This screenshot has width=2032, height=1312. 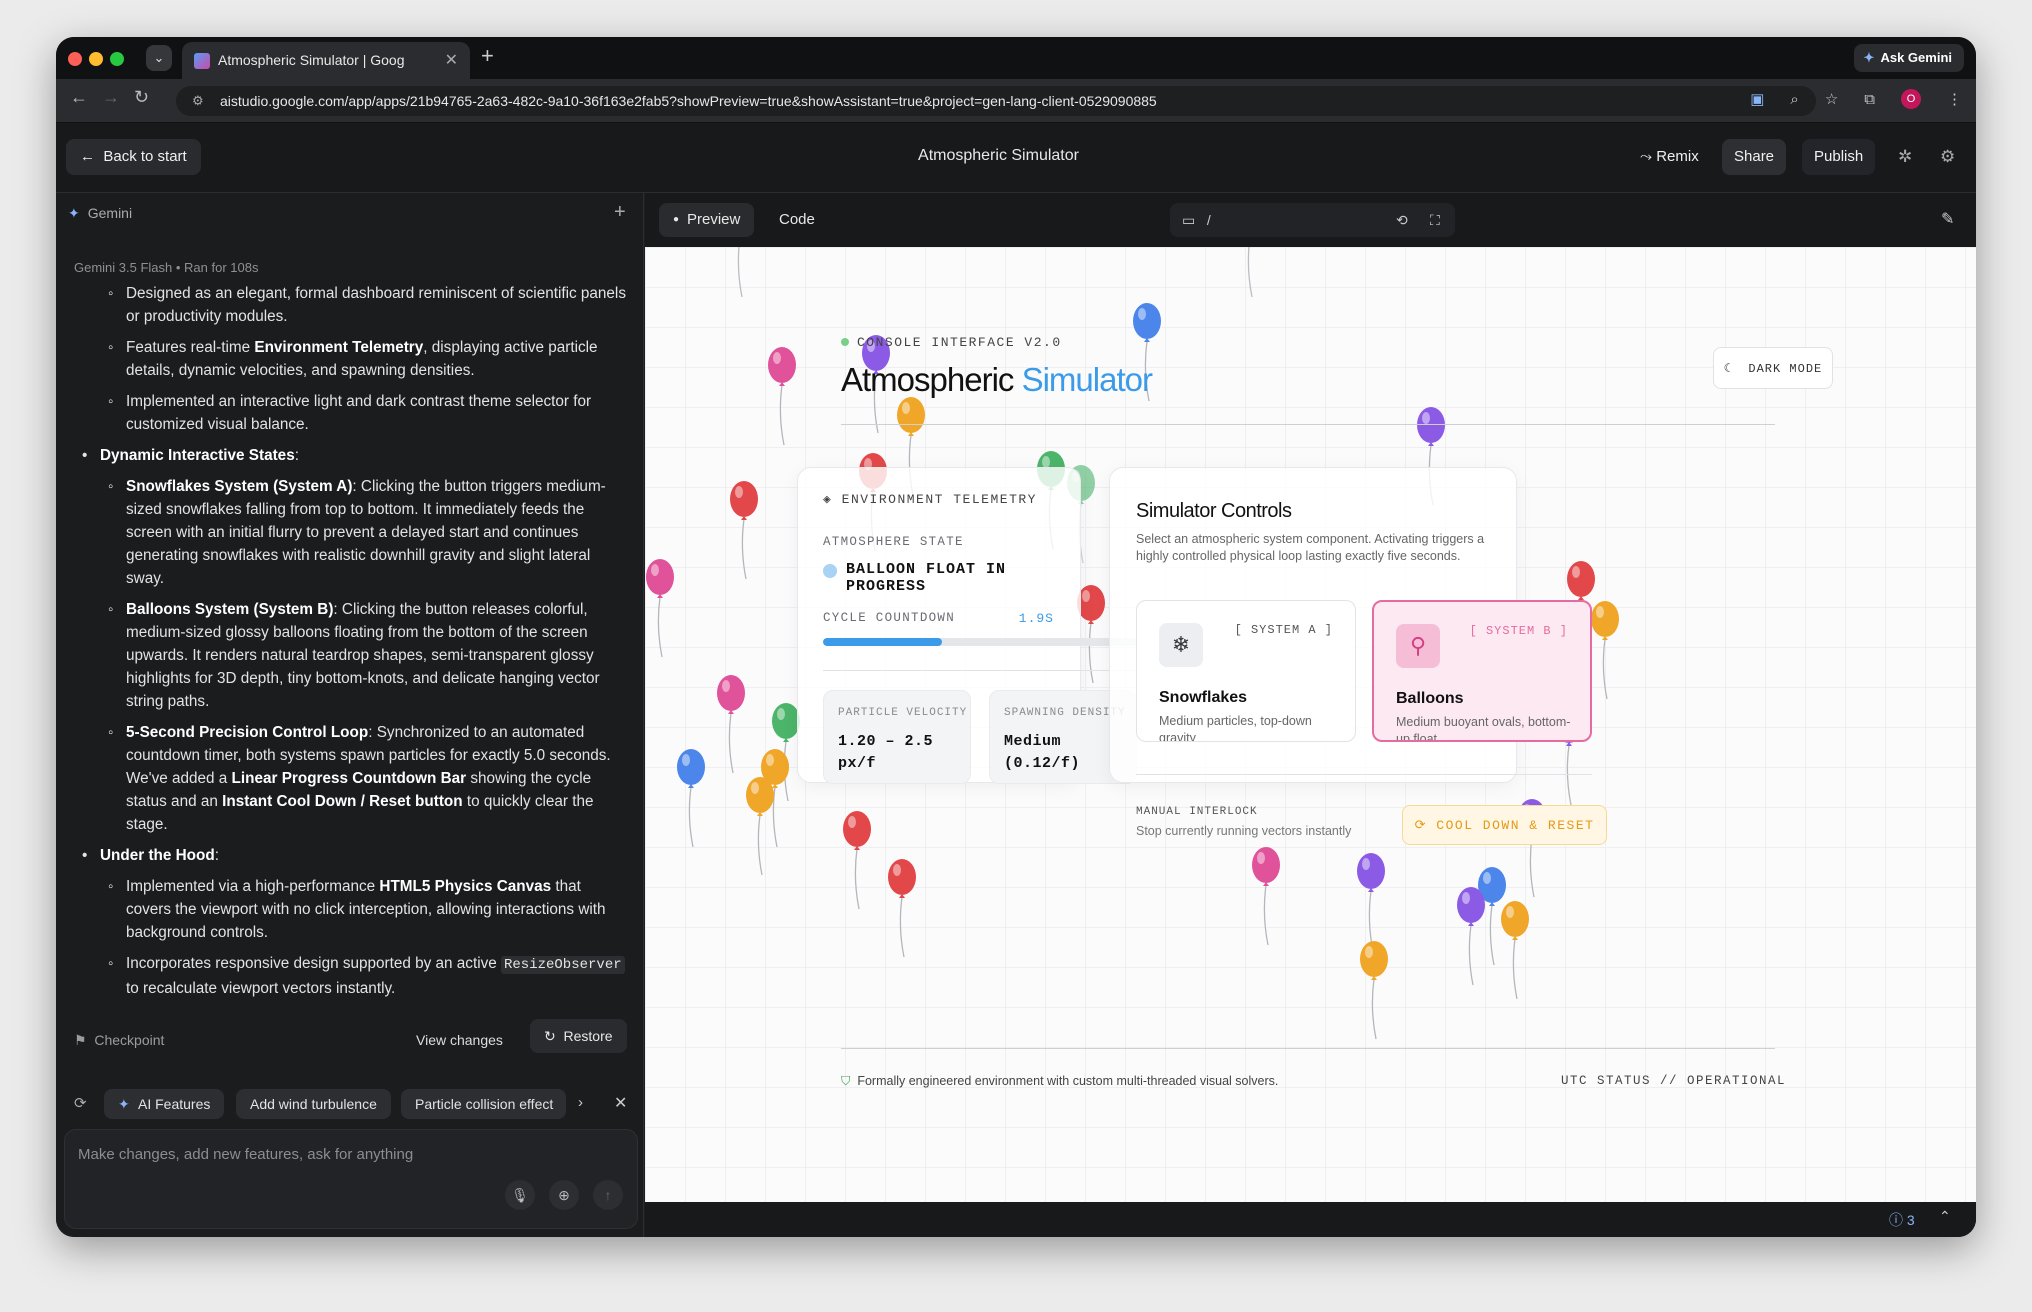 What do you see at coordinates (253, 886) in the screenshot?
I see `bullet-text: Implemented via a high-performance` at bounding box center [253, 886].